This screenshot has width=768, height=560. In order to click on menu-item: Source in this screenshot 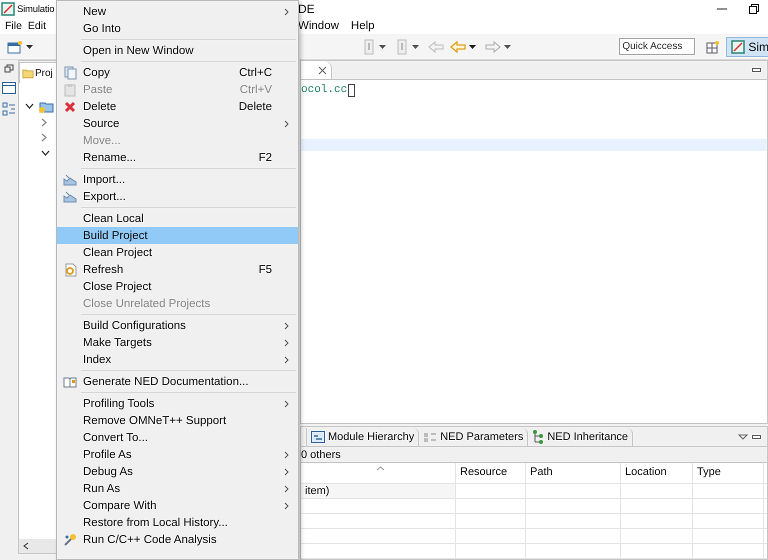, I will do `click(177, 123)`.